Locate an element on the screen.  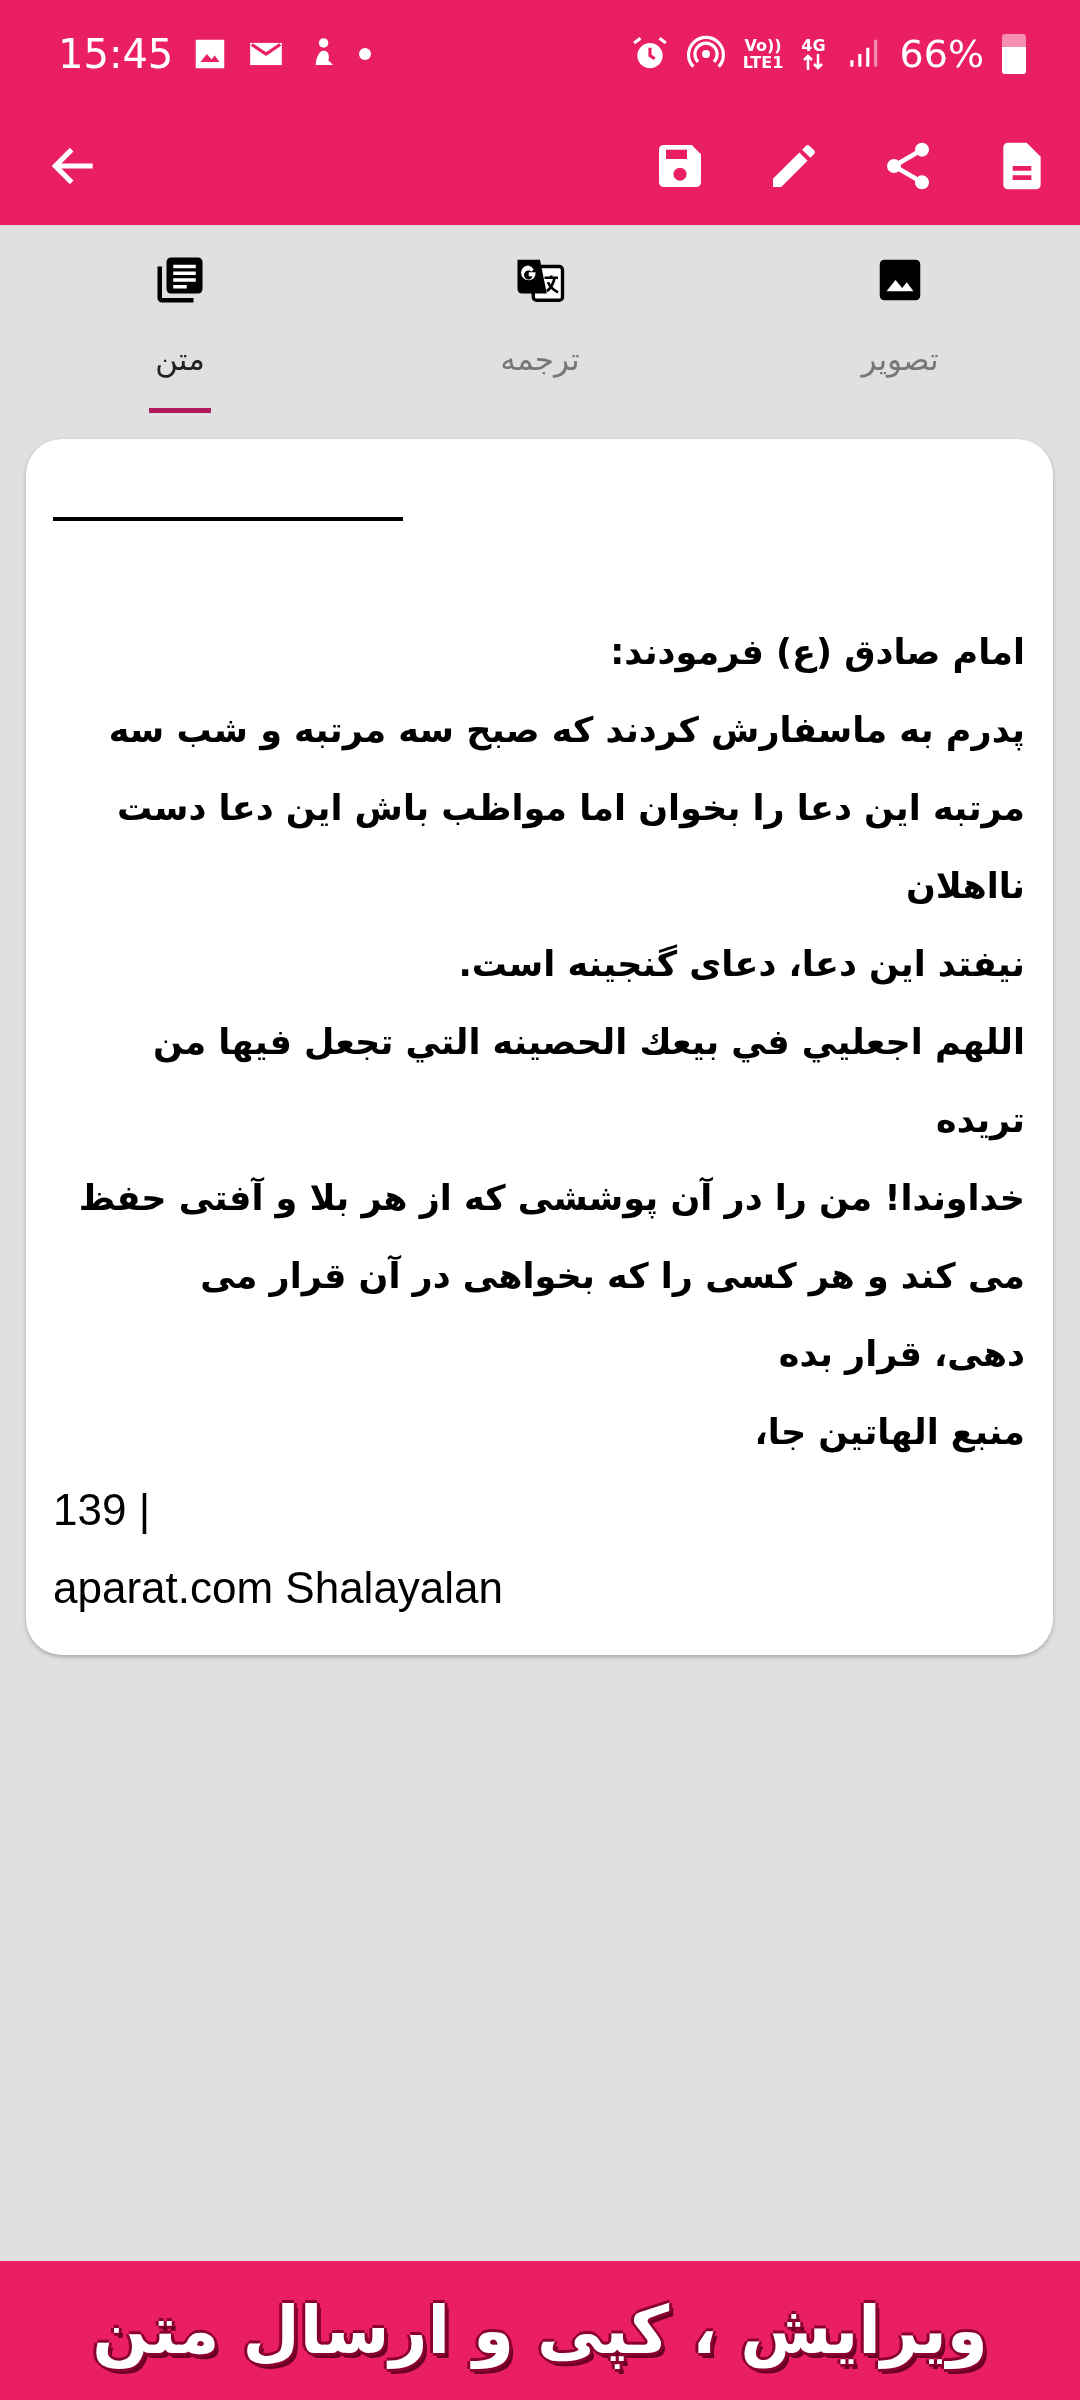
text-line: اللهم اجعليي في بيعك الحصينه التي تجعل فيها من is located at coordinates (588, 1043).